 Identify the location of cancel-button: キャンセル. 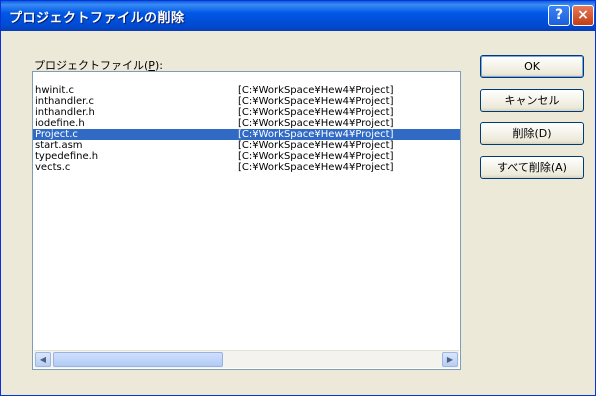
(532, 100).